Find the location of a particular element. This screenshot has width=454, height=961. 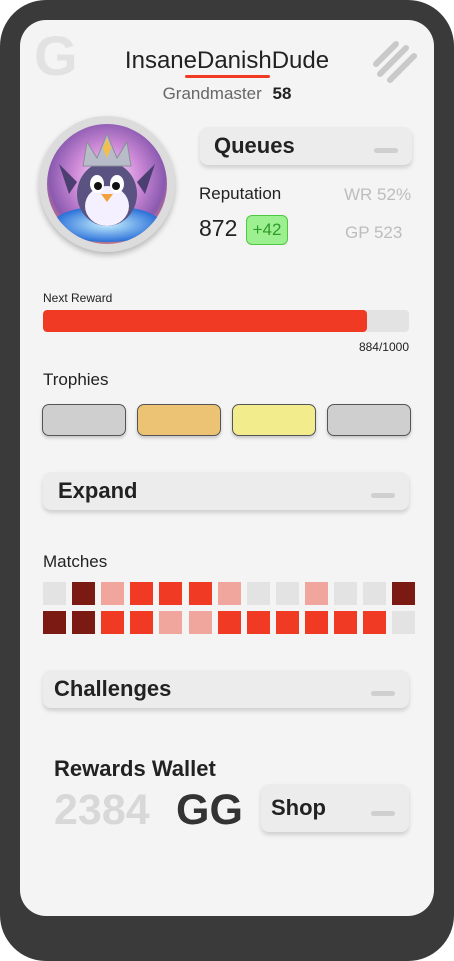

matches-label: Matches is located at coordinates (75, 561).